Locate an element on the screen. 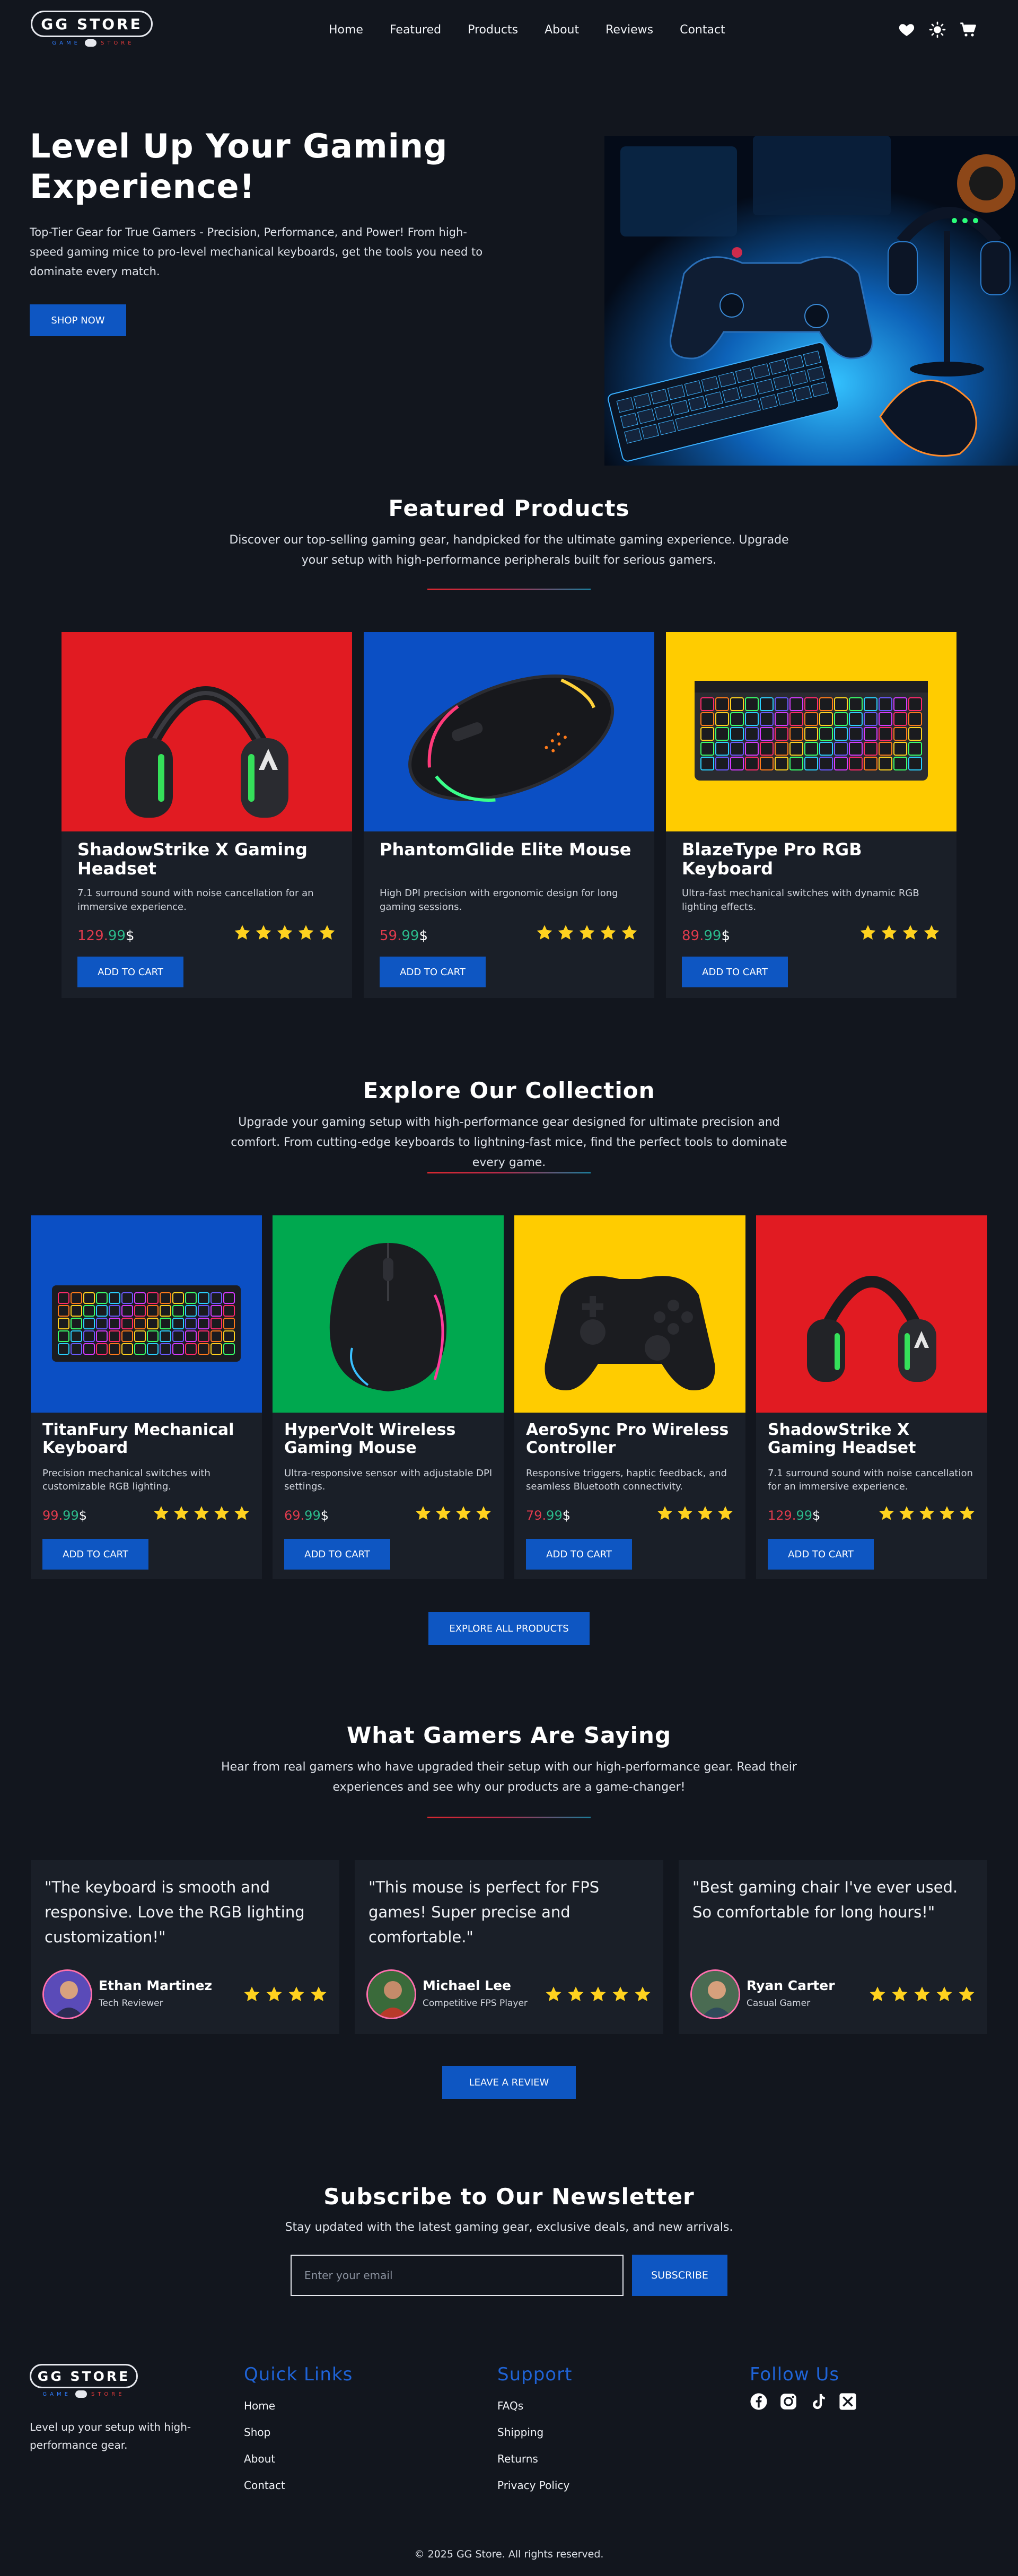  product-name: TitanFury Mechanical Keyboard is located at coordinates (148, 1439).